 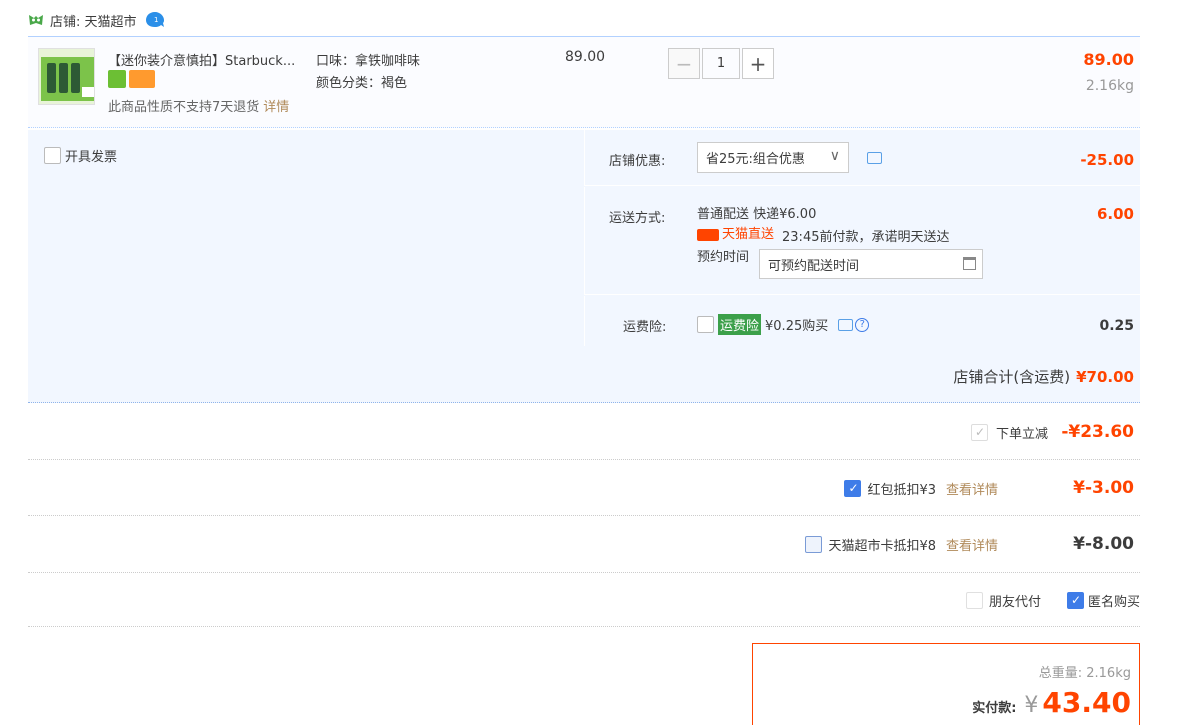 I want to click on instant-discount-label: 下单立减, so click(x=1021, y=434).